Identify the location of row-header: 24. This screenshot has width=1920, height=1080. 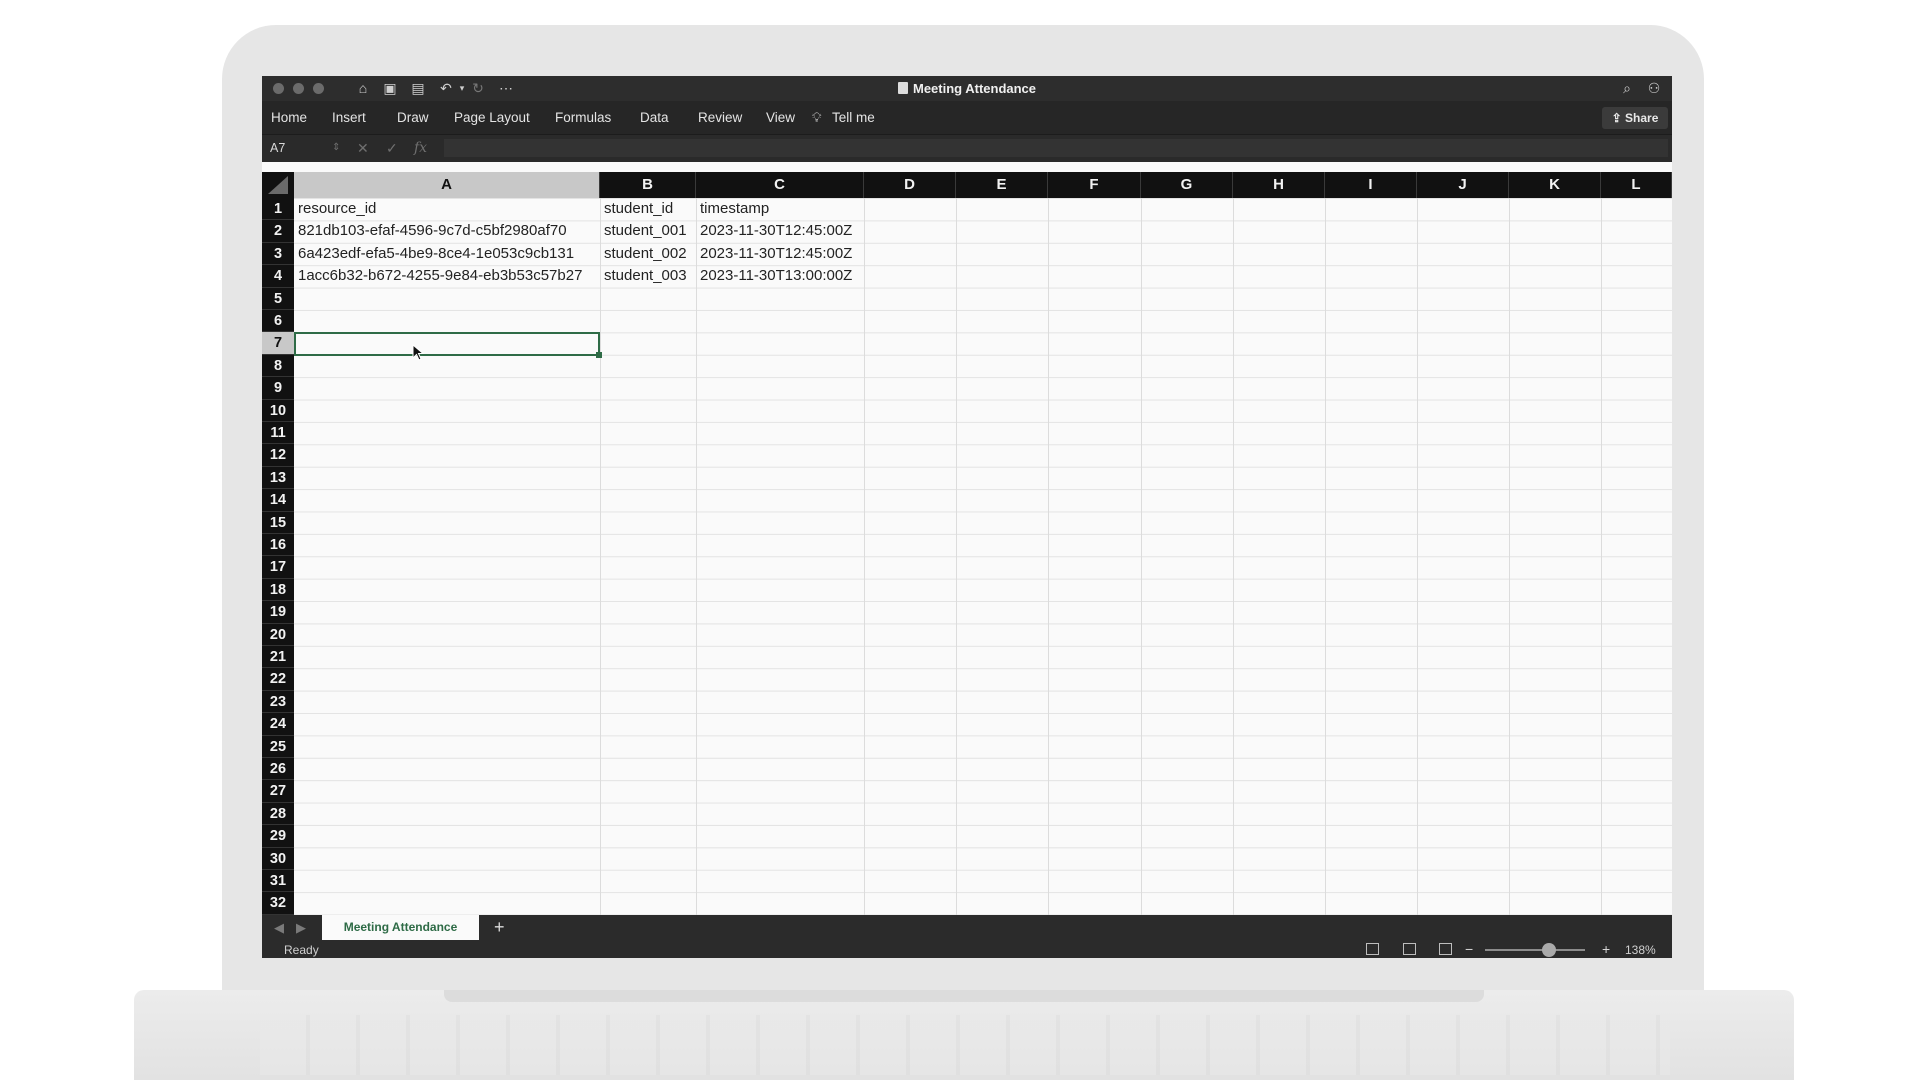
(278, 724).